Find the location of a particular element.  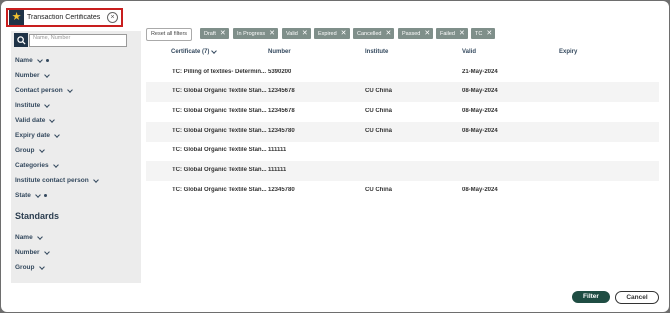

clear-icon: × is located at coordinates (112, 17).